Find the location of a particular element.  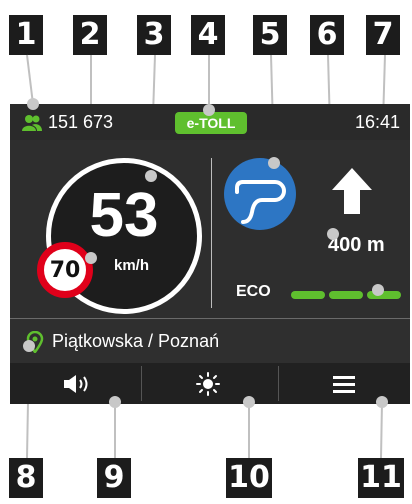

menu-icon is located at coordinates (344, 384).